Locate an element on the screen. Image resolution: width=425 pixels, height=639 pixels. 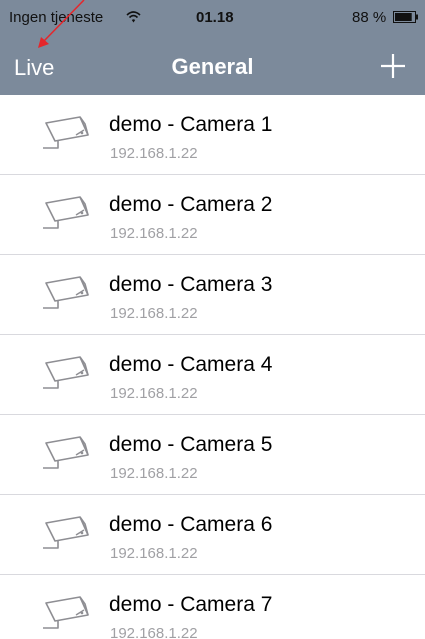
battery-percentage: 88 % is located at coordinates (369, 17).